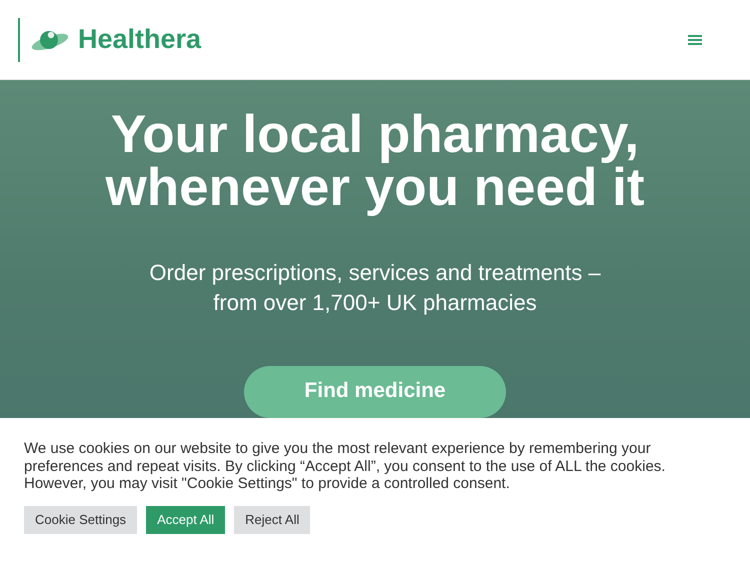  I want to click on cookie-button: Accept All, so click(186, 520).